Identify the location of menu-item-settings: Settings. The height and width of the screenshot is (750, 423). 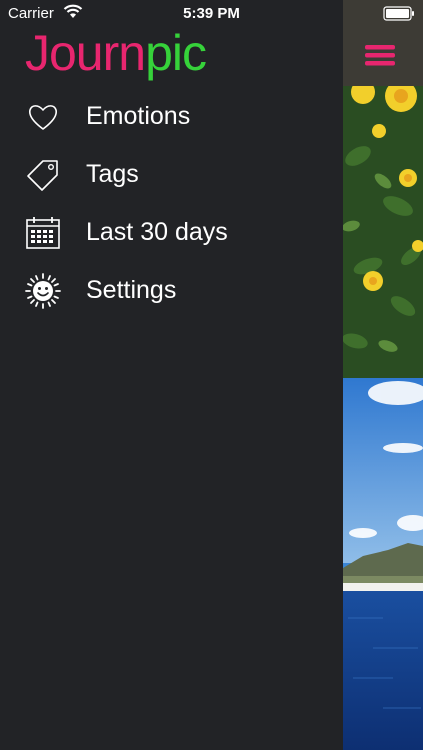
(171, 289).